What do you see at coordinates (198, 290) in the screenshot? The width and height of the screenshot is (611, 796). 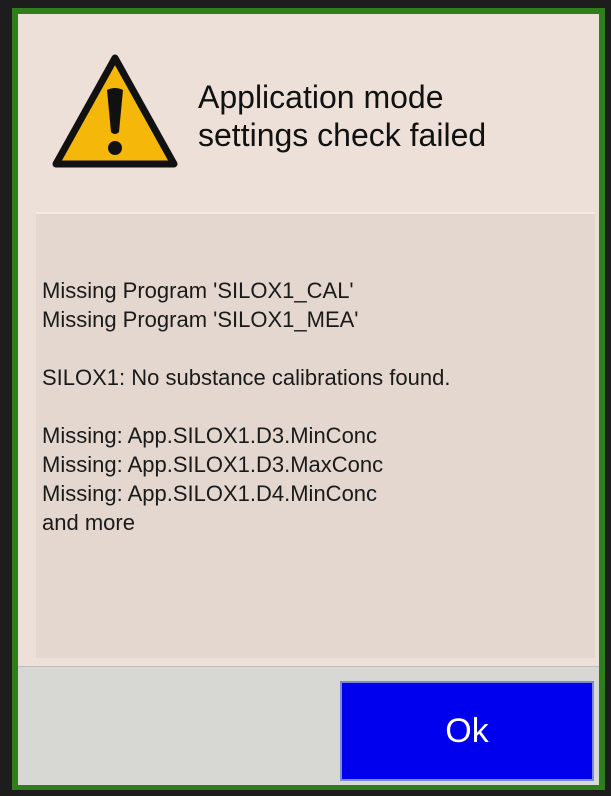 I see `message-line: Missing Program 'SILOX1_CAL'` at bounding box center [198, 290].